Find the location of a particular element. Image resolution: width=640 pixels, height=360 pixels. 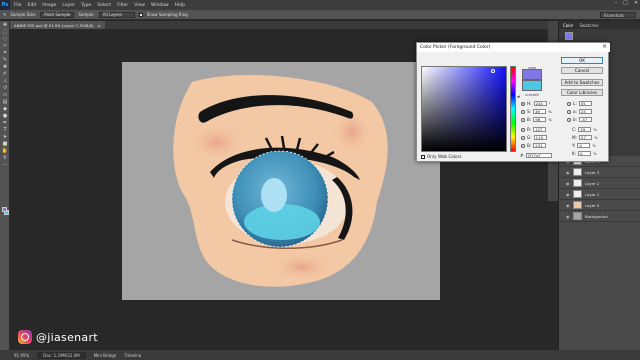

only-web-colors-row: Only Web Colors is located at coordinates (441, 156).